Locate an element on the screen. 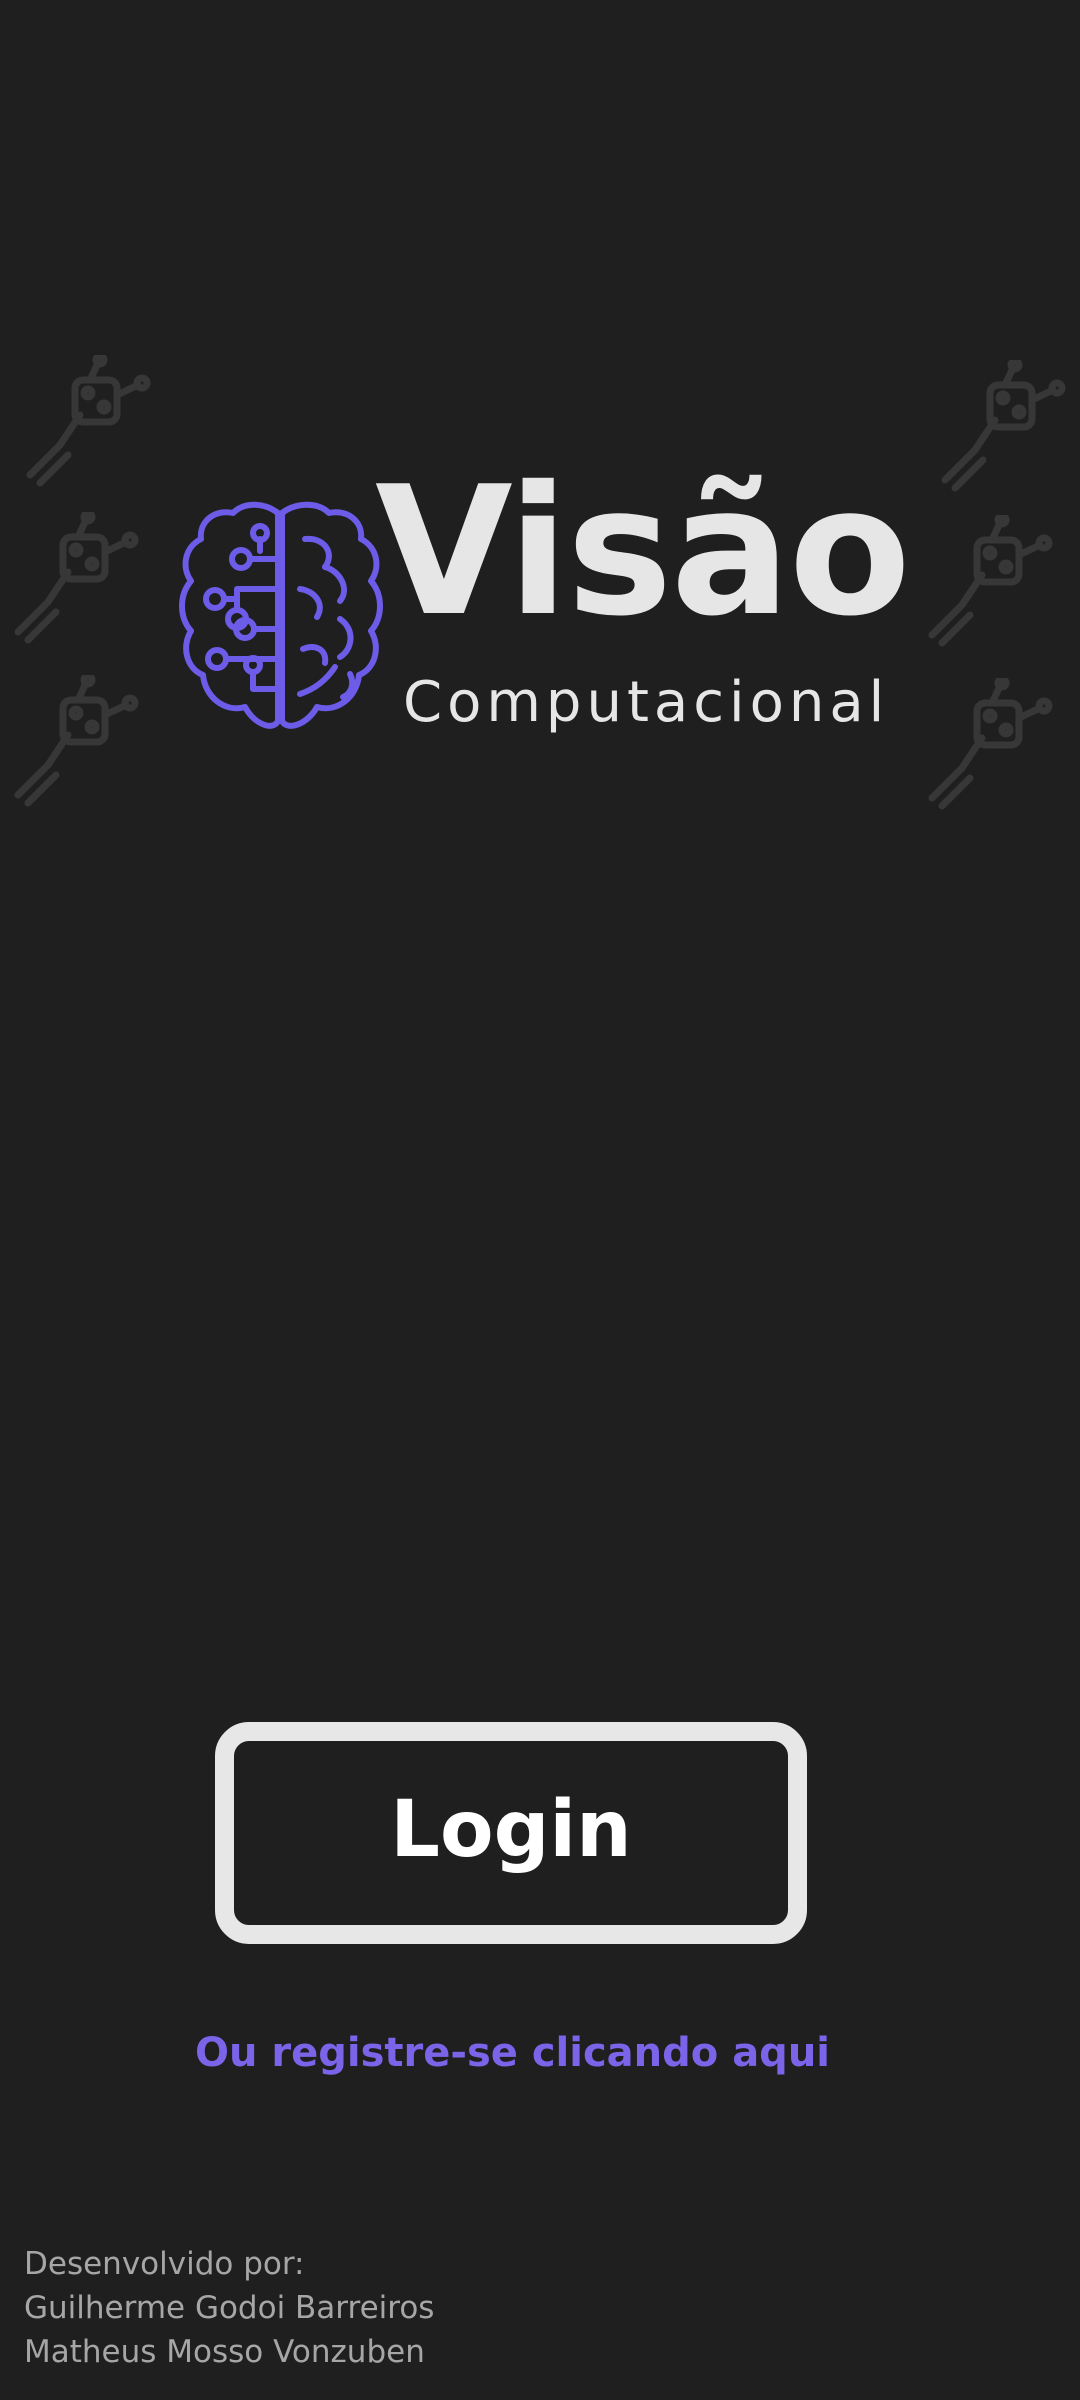  credits-author: Guilherme Godoi Barreiros is located at coordinates (229, 2308).